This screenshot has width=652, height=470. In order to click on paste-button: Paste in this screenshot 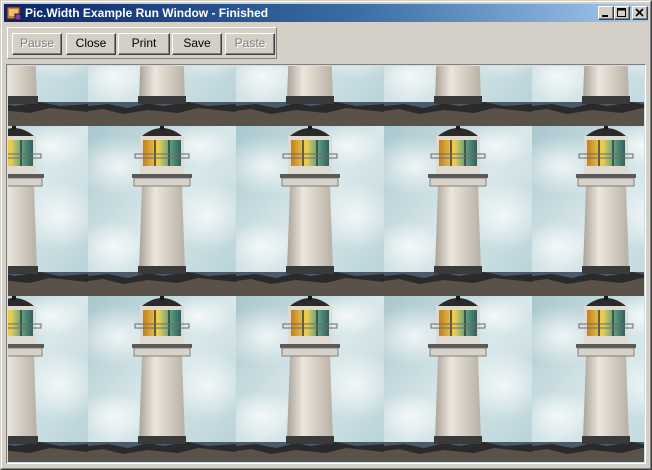, I will do `click(250, 44)`.